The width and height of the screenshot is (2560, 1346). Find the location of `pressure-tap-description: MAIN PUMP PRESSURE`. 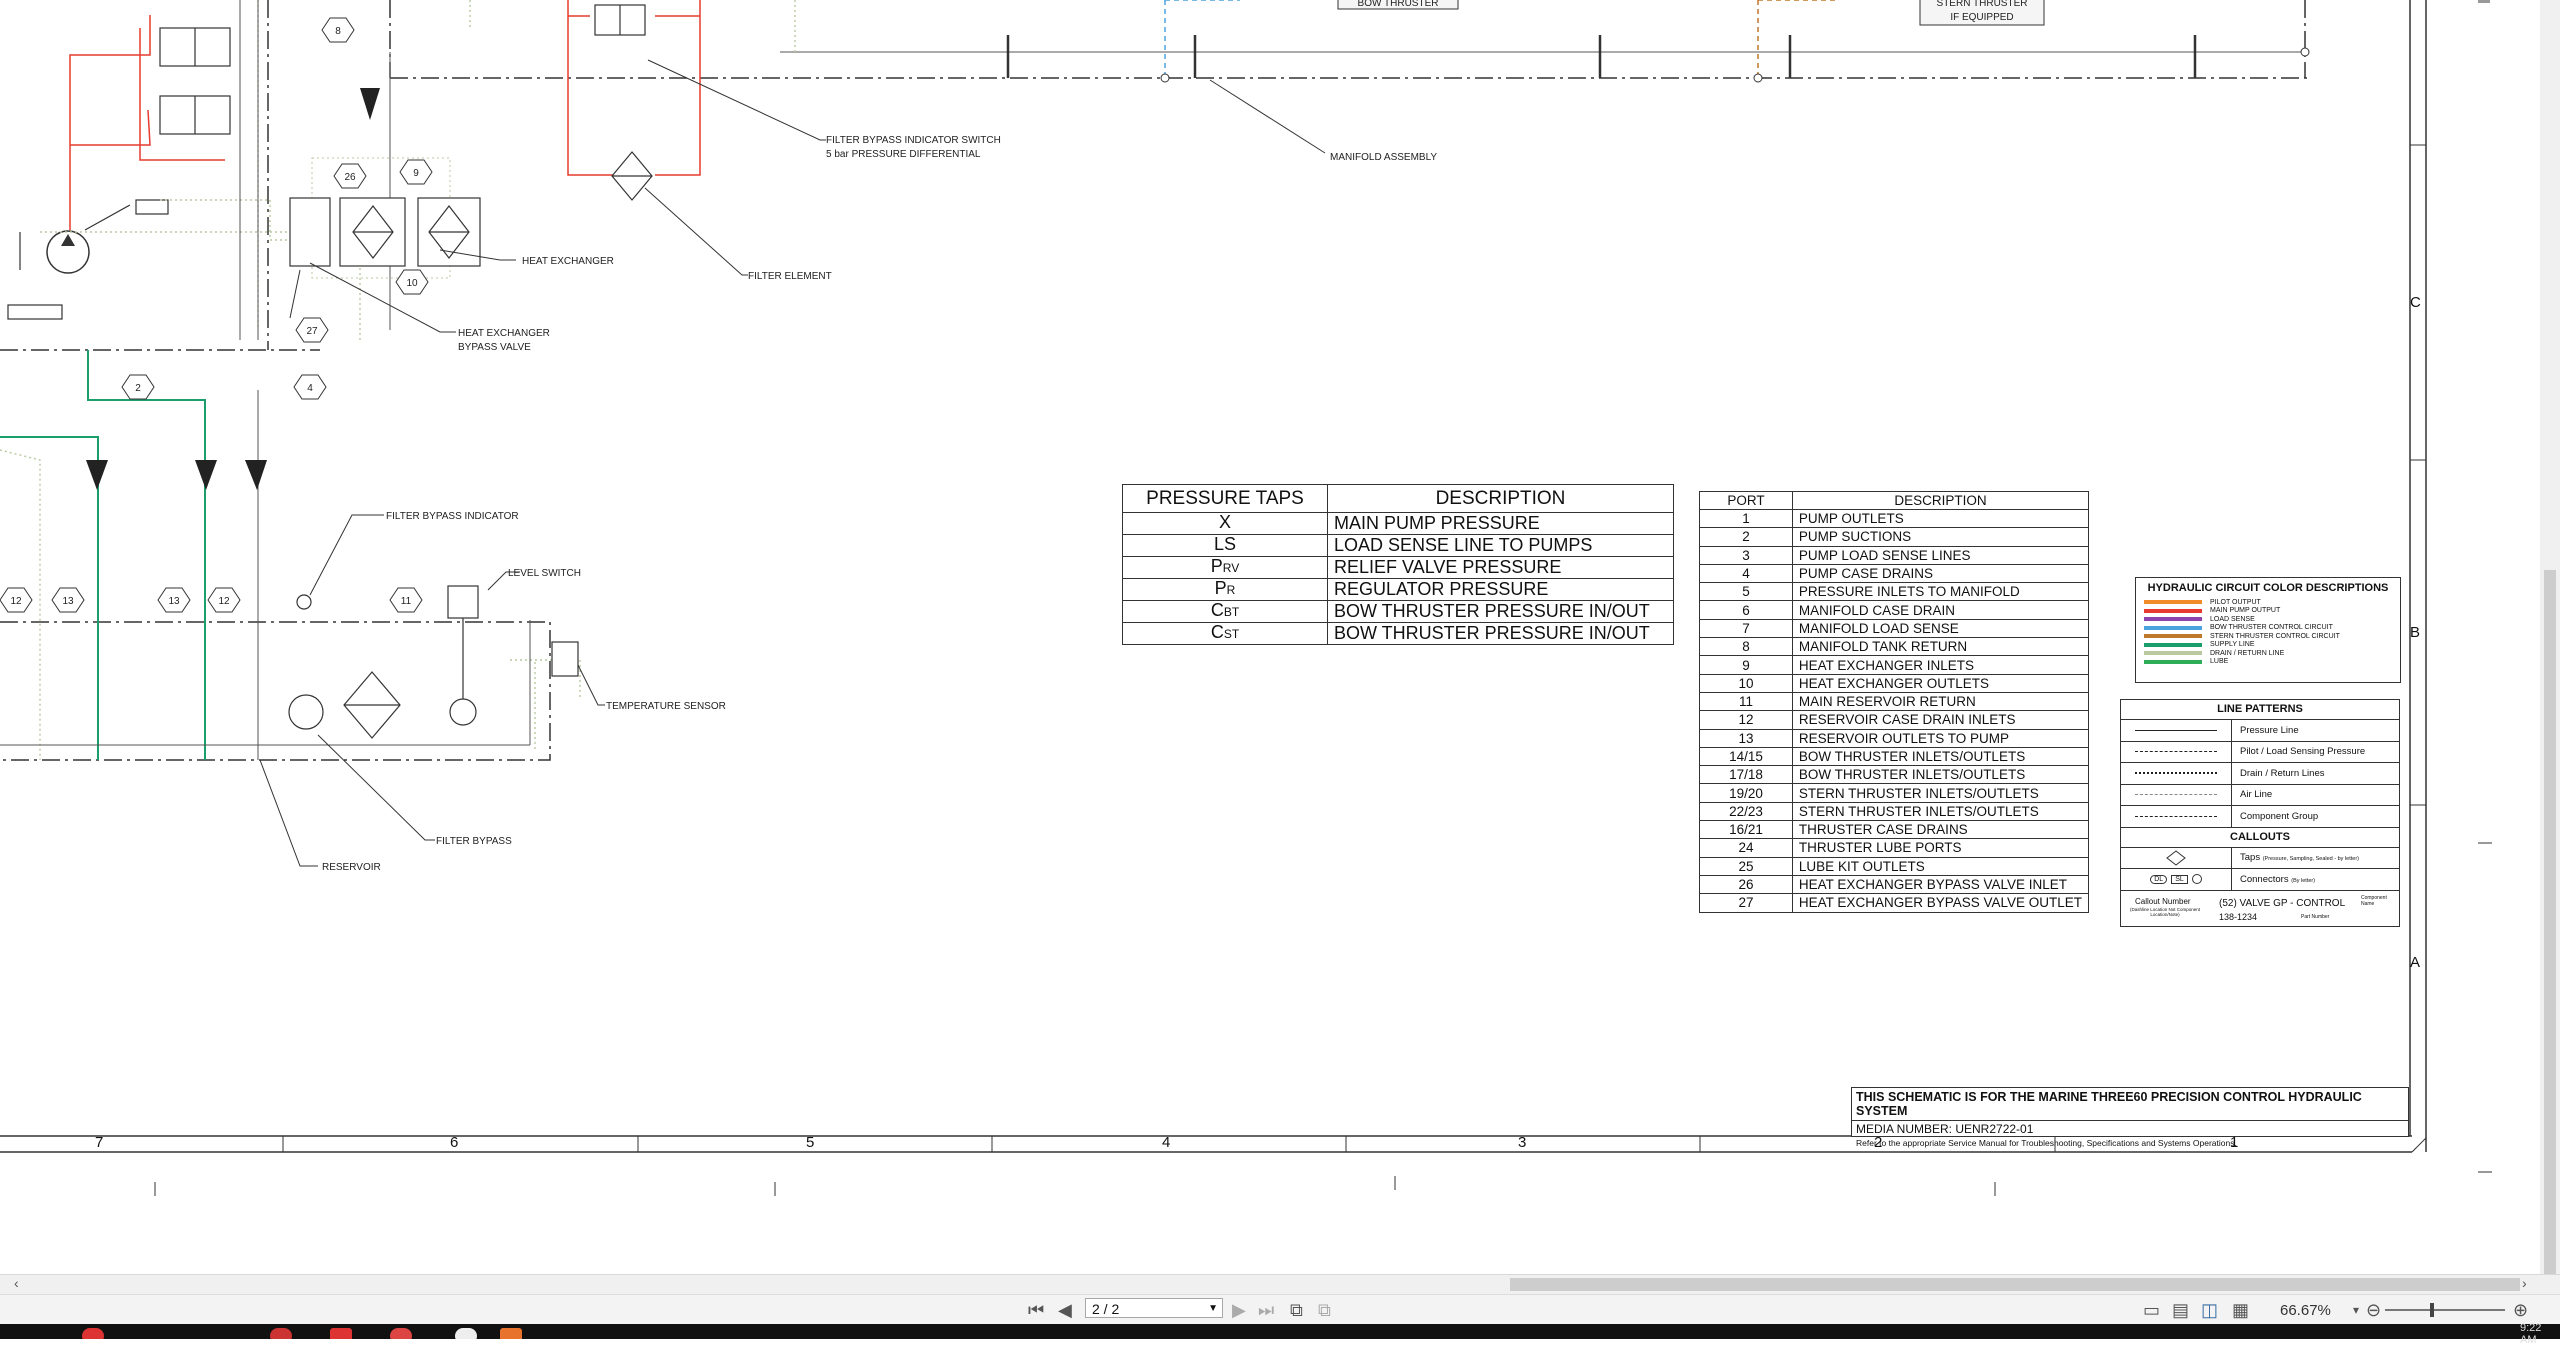

pressure-tap-description: MAIN PUMP PRESSURE is located at coordinates (1500, 523).